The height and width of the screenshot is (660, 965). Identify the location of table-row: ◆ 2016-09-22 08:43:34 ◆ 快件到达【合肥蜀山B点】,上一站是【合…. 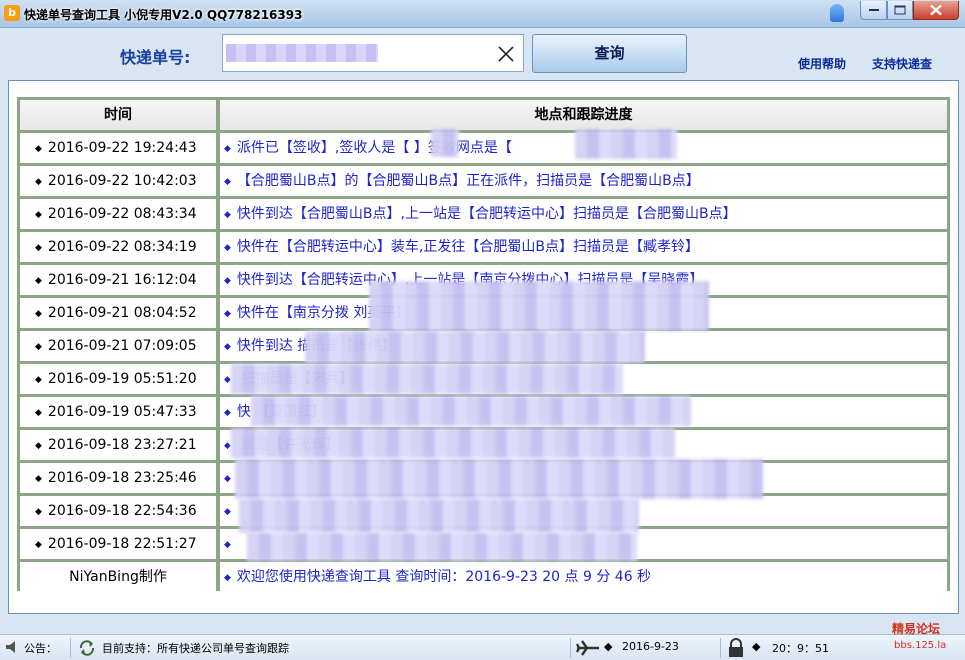
(483, 214).